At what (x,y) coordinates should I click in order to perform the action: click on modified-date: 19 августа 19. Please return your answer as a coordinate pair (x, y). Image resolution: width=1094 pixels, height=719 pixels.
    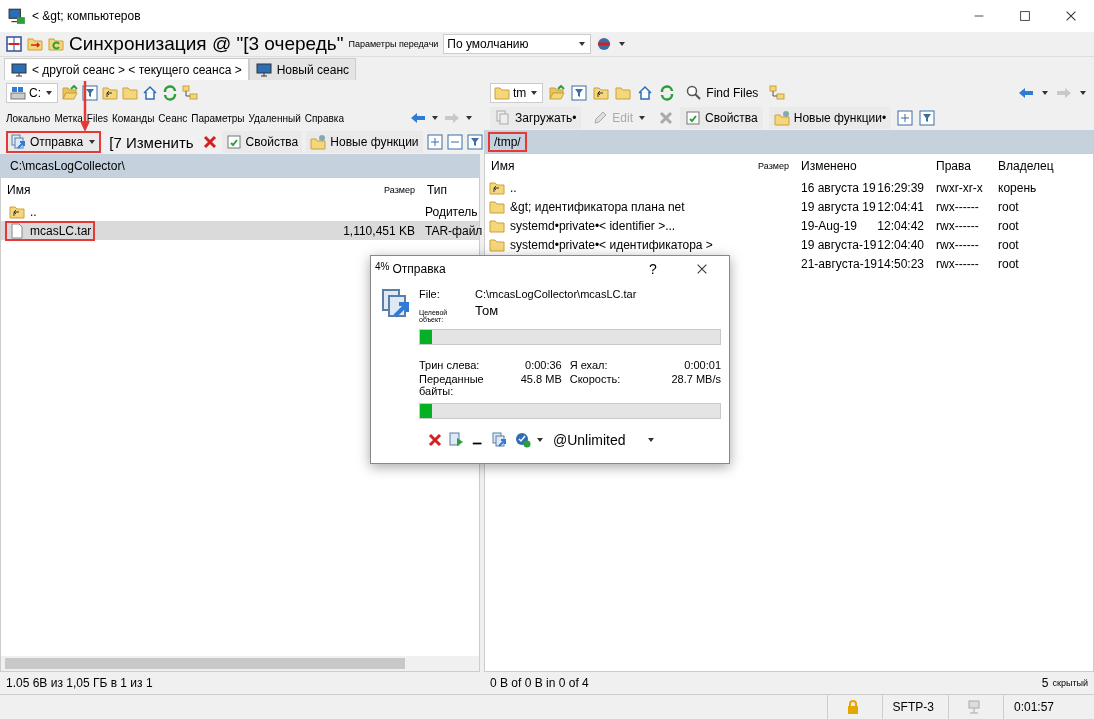
    Looking at the image, I should click on (838, 206).